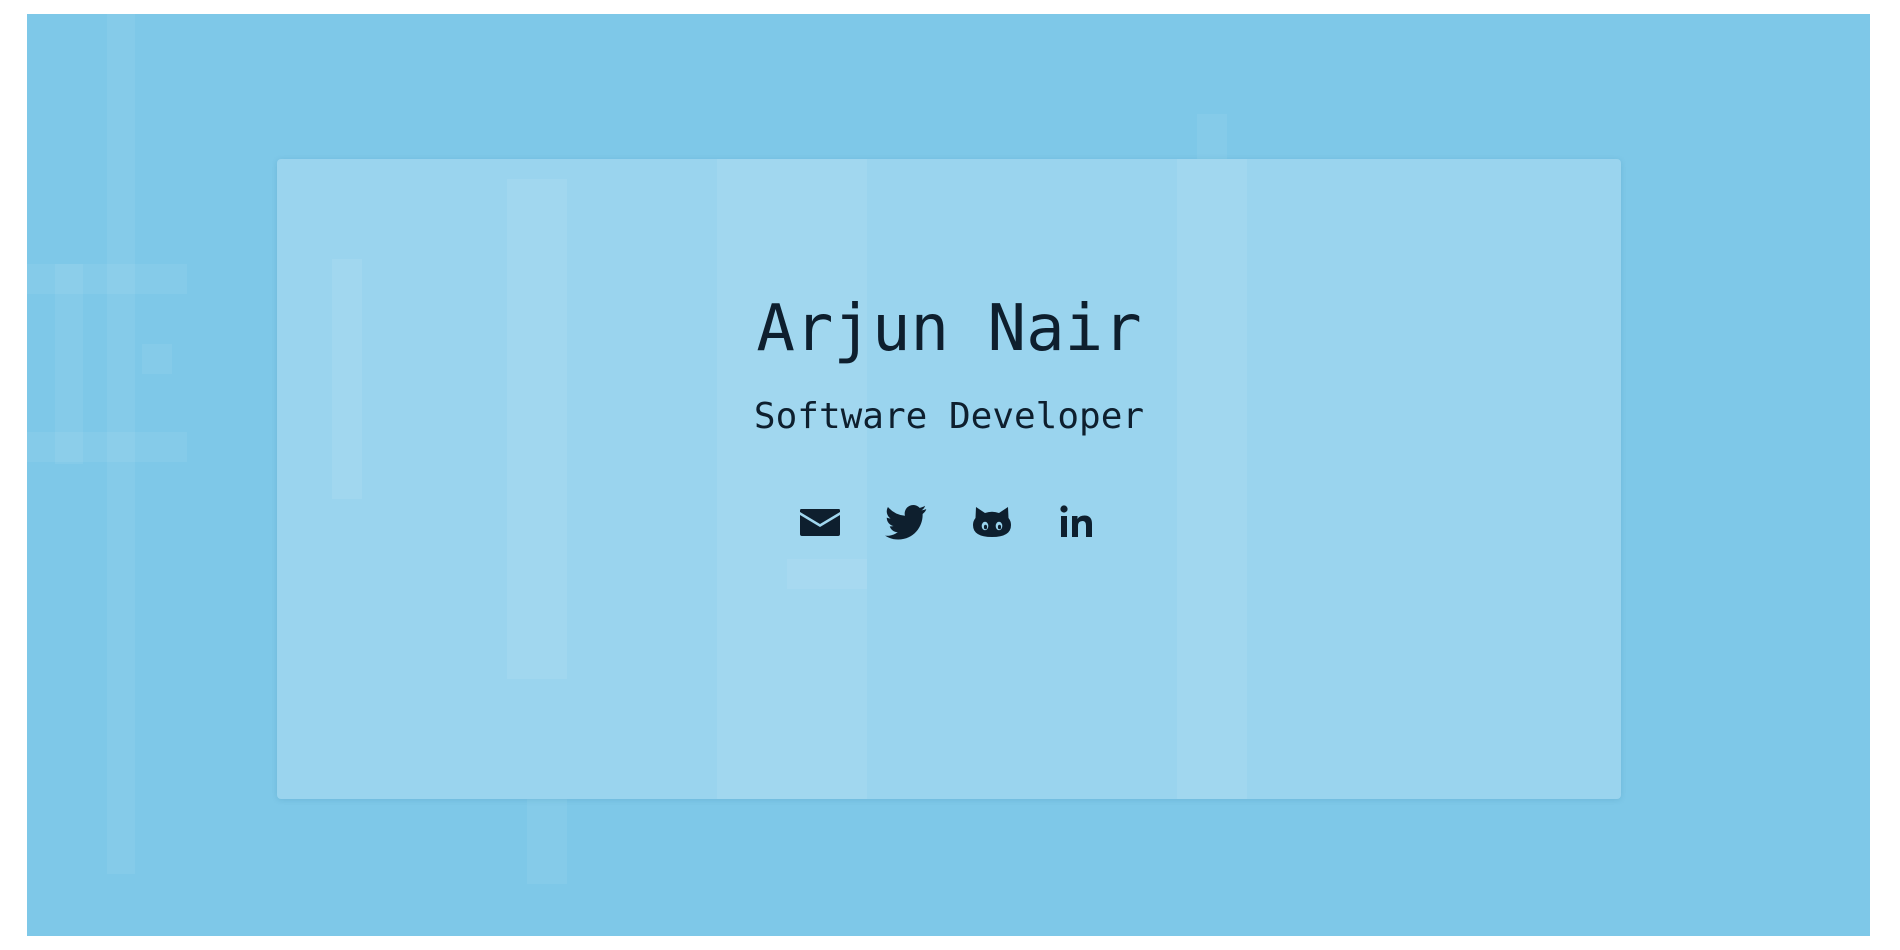 The image size is (1900, 950). Describe the element at coordinates (949, 329) in the screenshot. I see `profile-name: Arjun Nair` at that location.